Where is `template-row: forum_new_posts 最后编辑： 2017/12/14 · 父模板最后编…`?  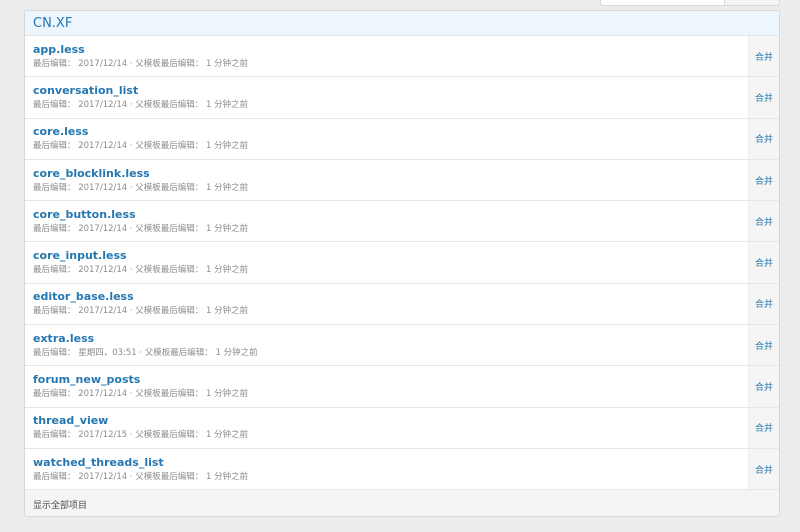
template-row: forum_new_posts 最后编辑： 2017/12/14 · 父模板最后编… is located at coordinates (402, 387).